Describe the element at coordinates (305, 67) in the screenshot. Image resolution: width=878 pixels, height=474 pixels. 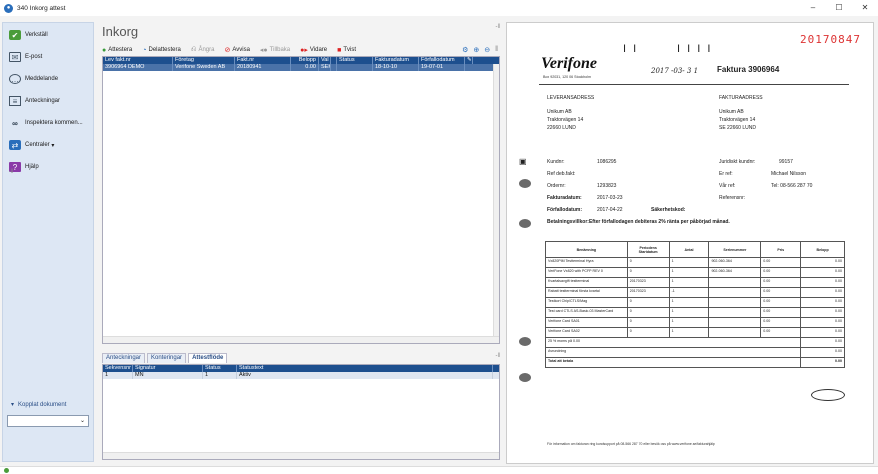
I see `cell-belopp: 0.00` at that location.